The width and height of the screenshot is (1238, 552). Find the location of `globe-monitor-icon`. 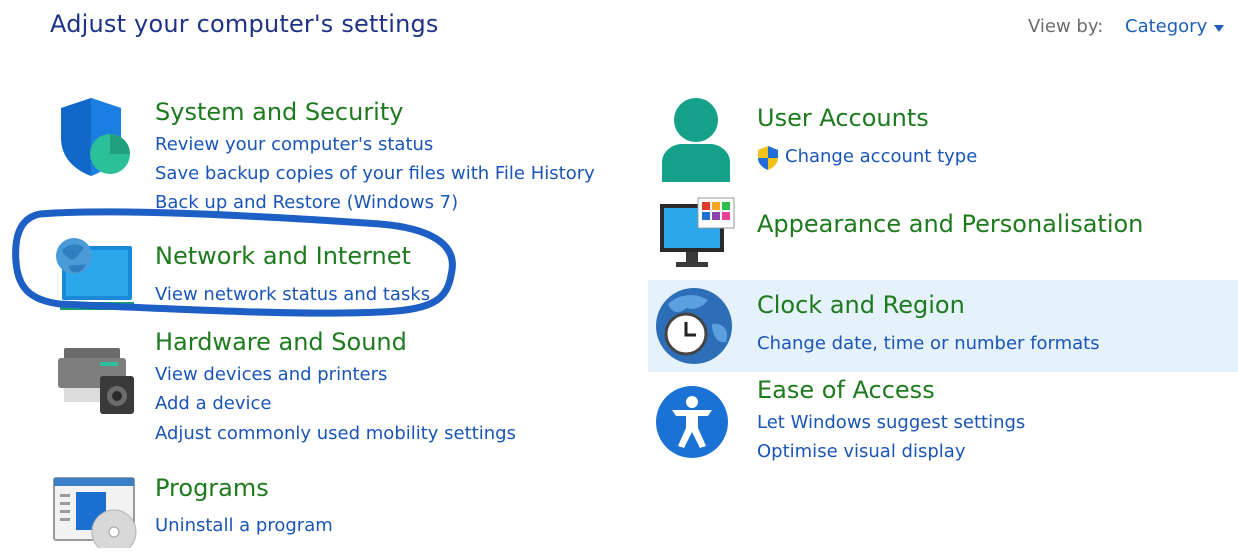

globe-monitor-icon is located at coordinates (94, 275).